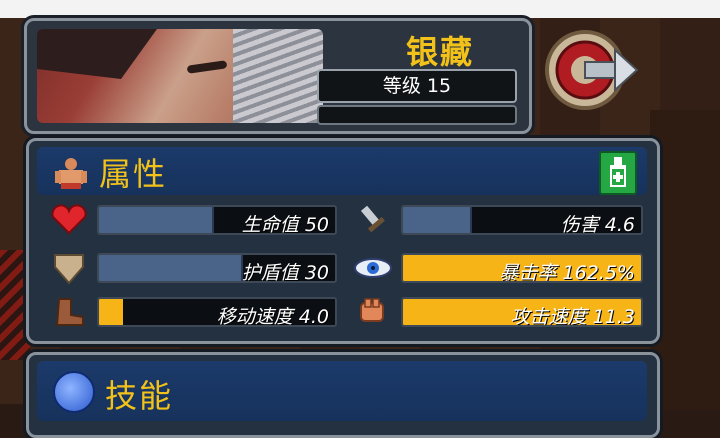  Describe the element at coordinates (285, 272) in the screenshot. I see `stat-shield-label: 护盾值 30` at that location.